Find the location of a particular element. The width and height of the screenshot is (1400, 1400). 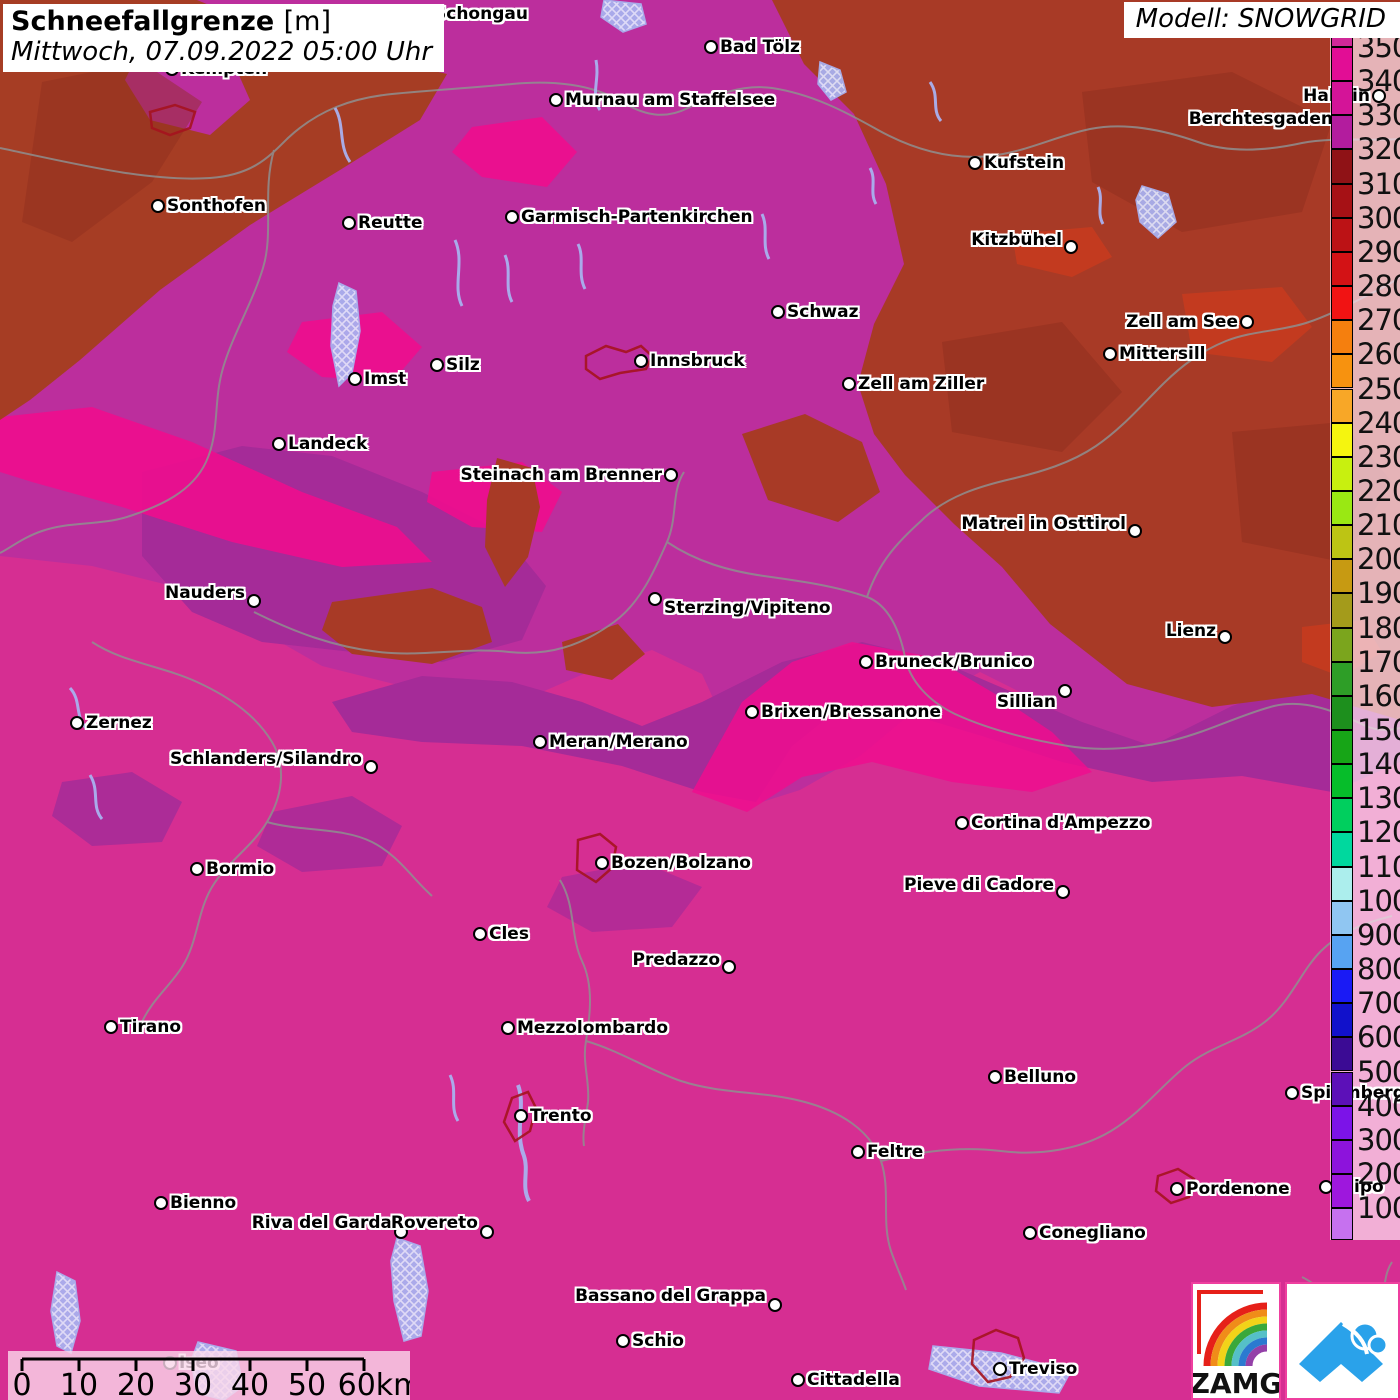

colorbar-tick-label: 900 is located at coordinates (1378, 934).